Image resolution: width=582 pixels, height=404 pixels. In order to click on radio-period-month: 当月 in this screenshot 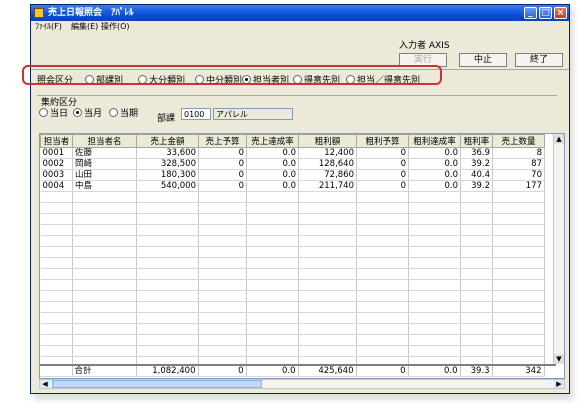, I will do `click(87, 114)`.